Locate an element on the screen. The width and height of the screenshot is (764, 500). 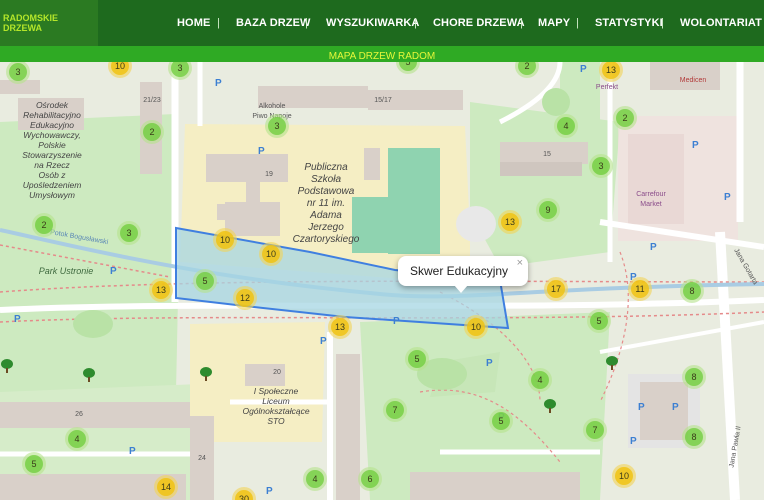
house-number: 21/23 is located at coordinates (152, 100).